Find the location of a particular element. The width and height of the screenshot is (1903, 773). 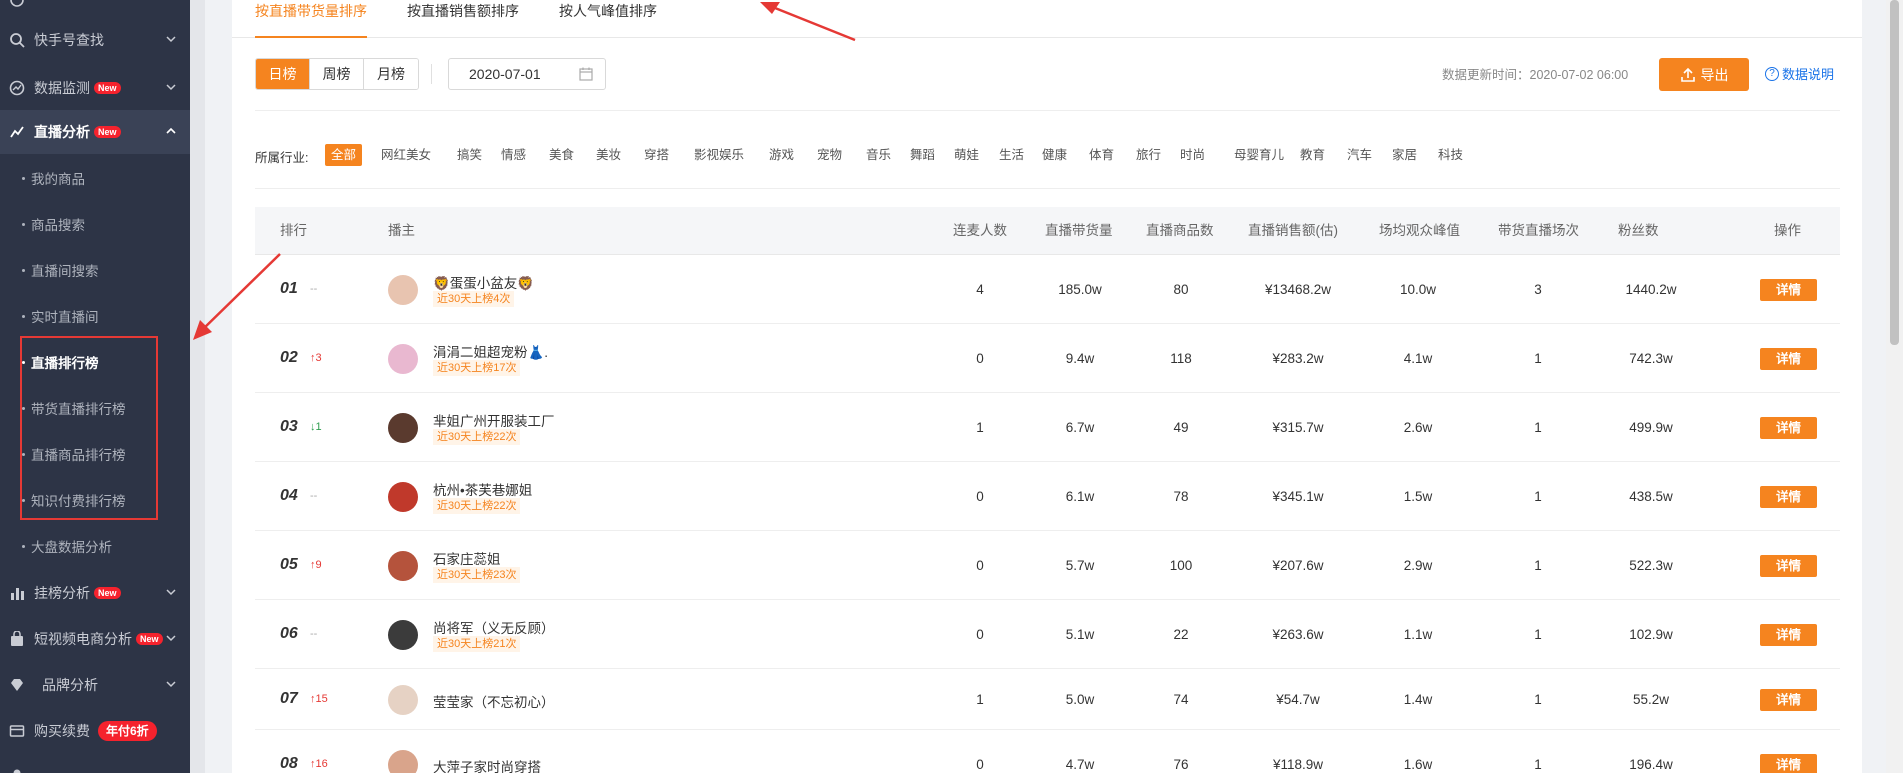

industry-option: 母婴育儿 is located at coordinates (1259, 155).